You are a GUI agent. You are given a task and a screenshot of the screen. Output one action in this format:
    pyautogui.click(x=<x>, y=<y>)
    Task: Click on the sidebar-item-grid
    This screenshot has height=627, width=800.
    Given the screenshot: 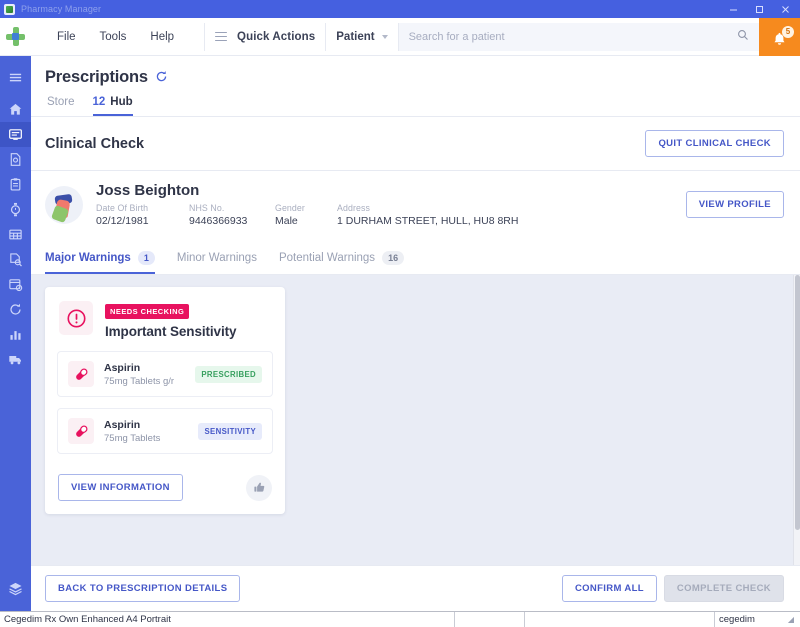 What is the action you would take?
    pyautogui.click(x=15, y=234)
    